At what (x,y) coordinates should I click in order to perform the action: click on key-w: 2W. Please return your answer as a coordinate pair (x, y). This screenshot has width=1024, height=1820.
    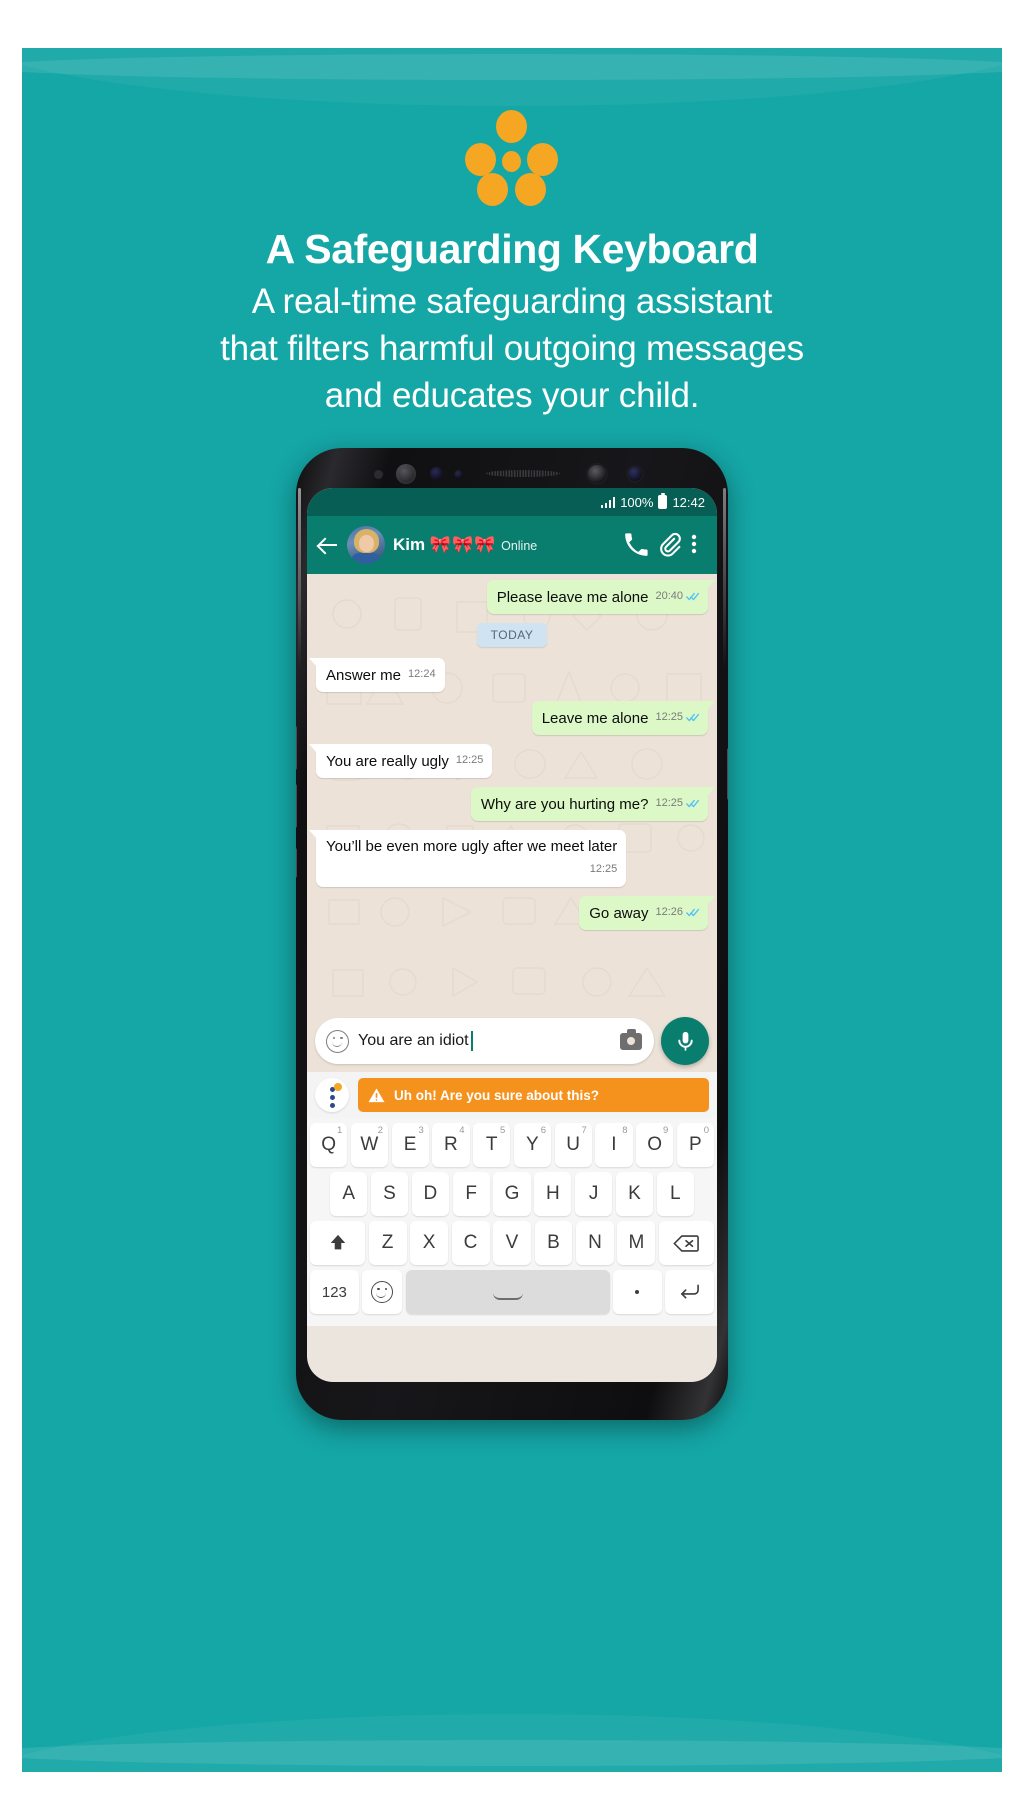
    Looking at the image, I should click on (369, 1145).